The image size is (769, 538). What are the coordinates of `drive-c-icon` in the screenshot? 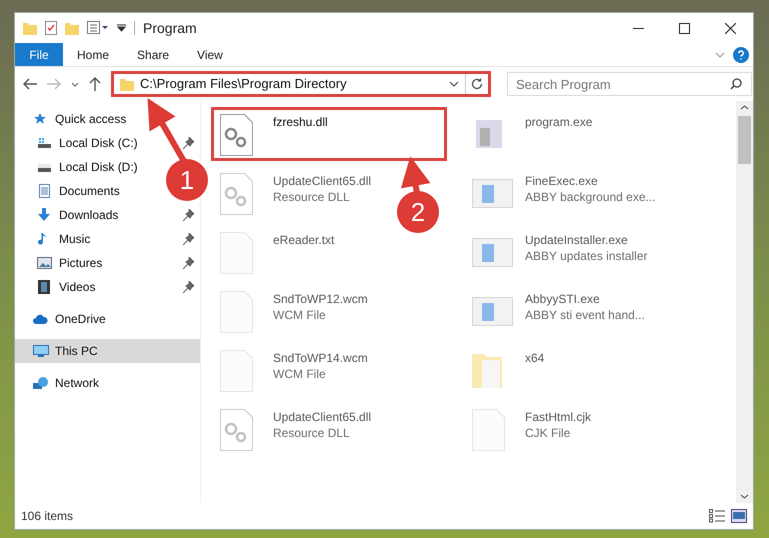 It's located at (45, 143).